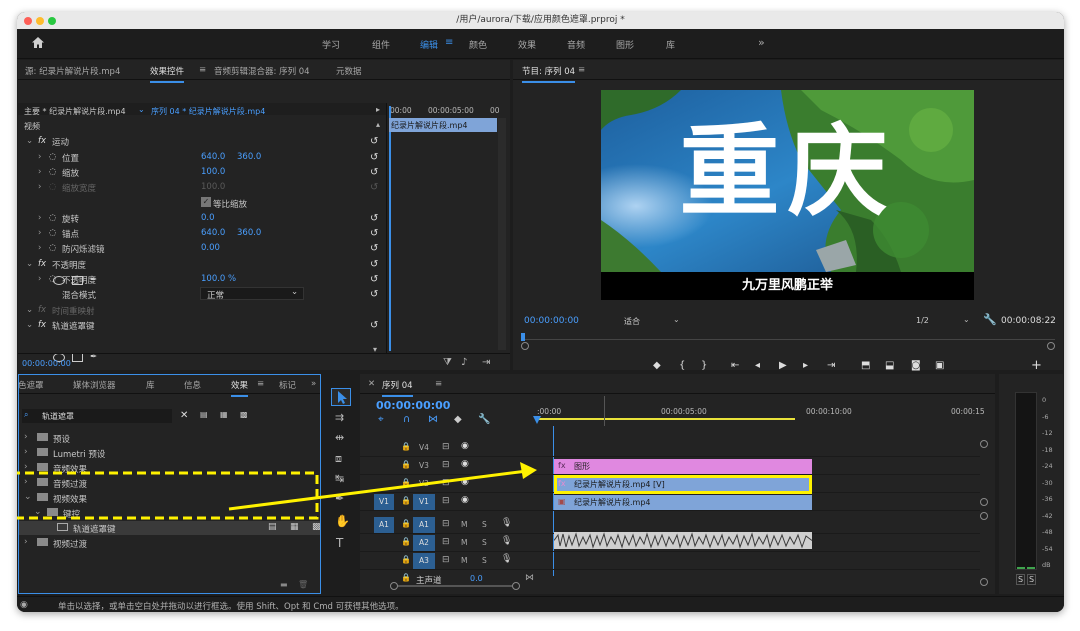  What do you see at coordinates (735, 365) in the screenshot?
I see `go-to-in-icon: ⇤` at bounding box center [735, 365].